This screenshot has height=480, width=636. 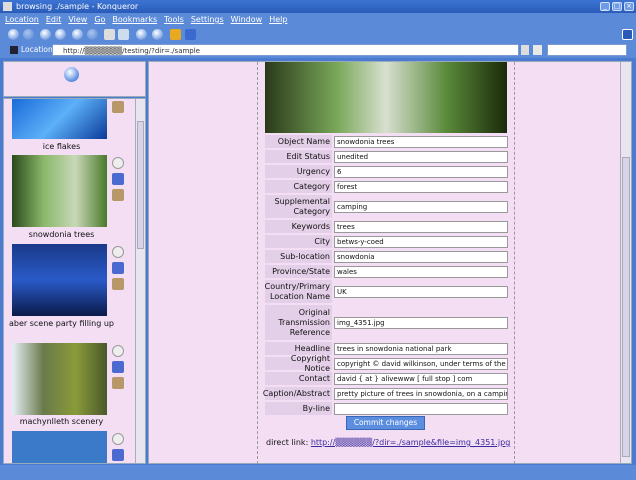 I want to click on field-label: Sub-location, so click(x=298, y=256).